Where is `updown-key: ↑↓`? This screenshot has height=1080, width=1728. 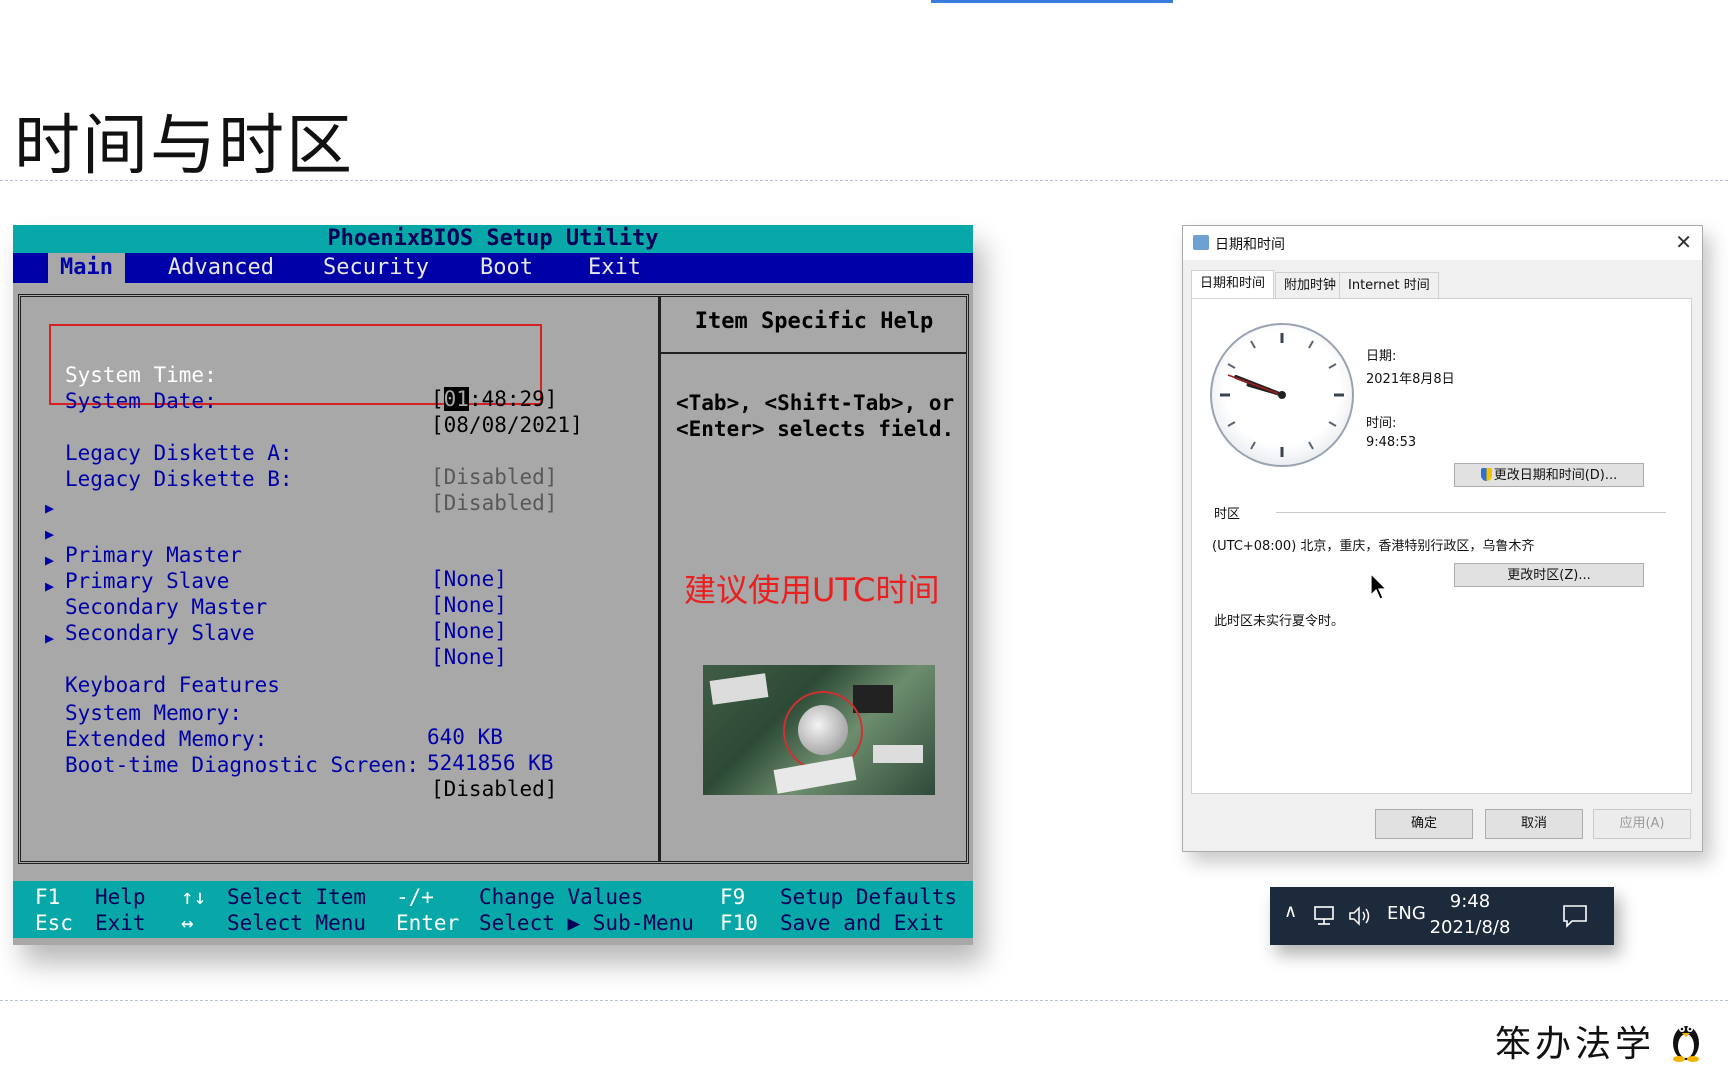 updown-key: ↑↓ is located at coordinates (194, 897).